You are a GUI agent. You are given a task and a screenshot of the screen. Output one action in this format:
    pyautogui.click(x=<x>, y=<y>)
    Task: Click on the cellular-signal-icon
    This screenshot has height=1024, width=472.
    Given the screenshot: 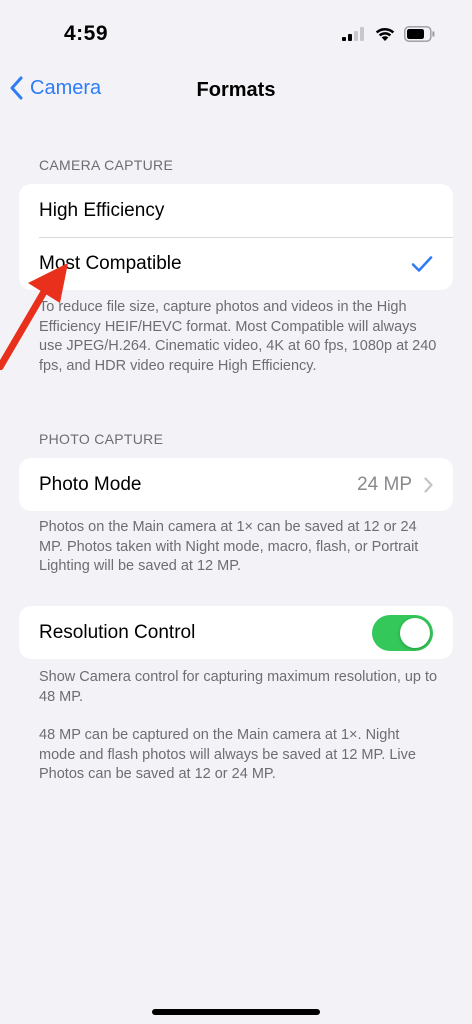 What is the action you would take?
    pyautogui.click(x=353, y=34)
    